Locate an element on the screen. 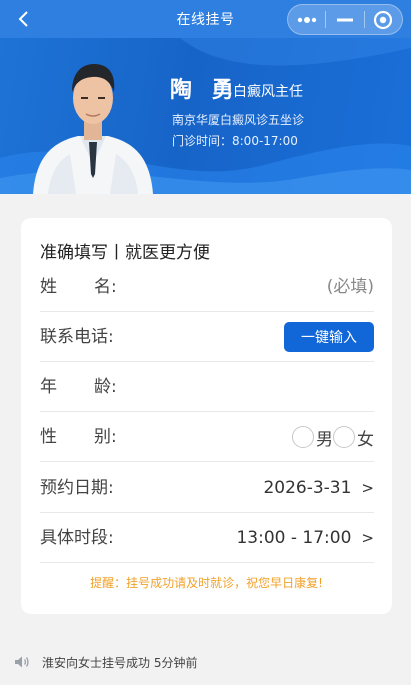 This screenshot has height=685, width=411. booking-notice: 淮安向女士挂号成功 5分钟前 is located at coordinates (105, 662).